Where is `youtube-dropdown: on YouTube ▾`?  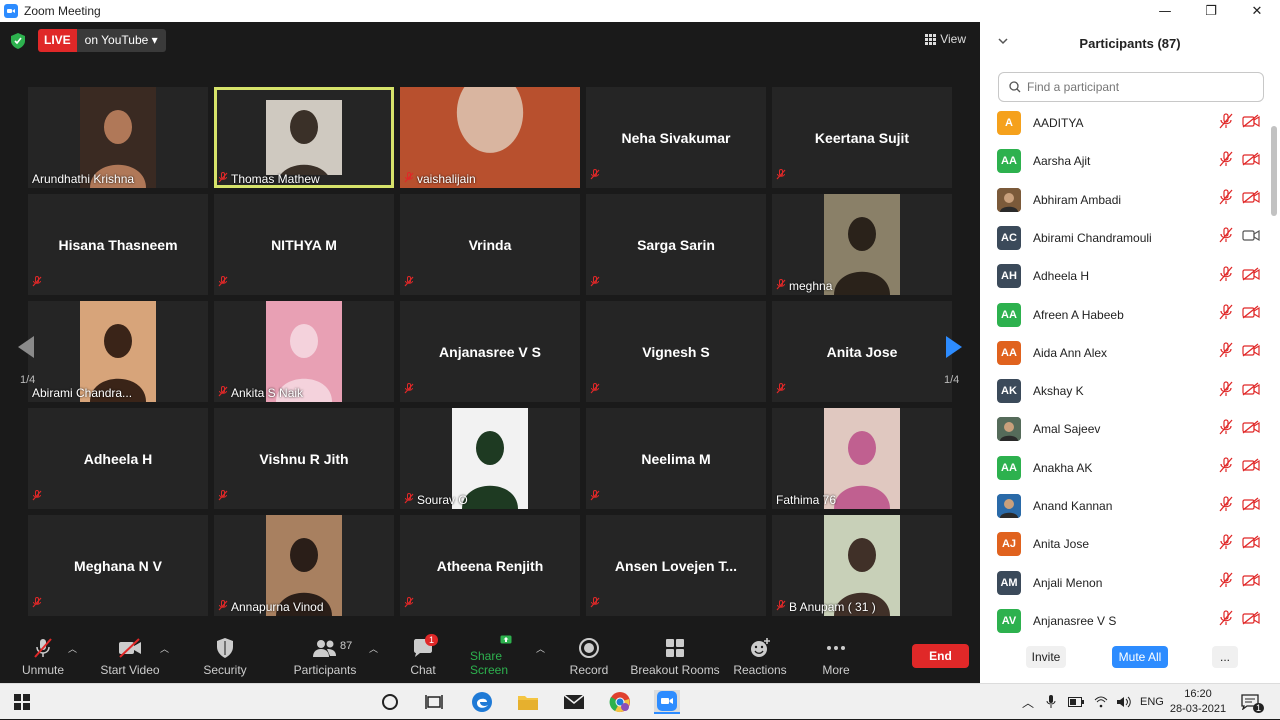 youtube-dropdown: on YouTube ▾ is located at coordinates (121, 40).